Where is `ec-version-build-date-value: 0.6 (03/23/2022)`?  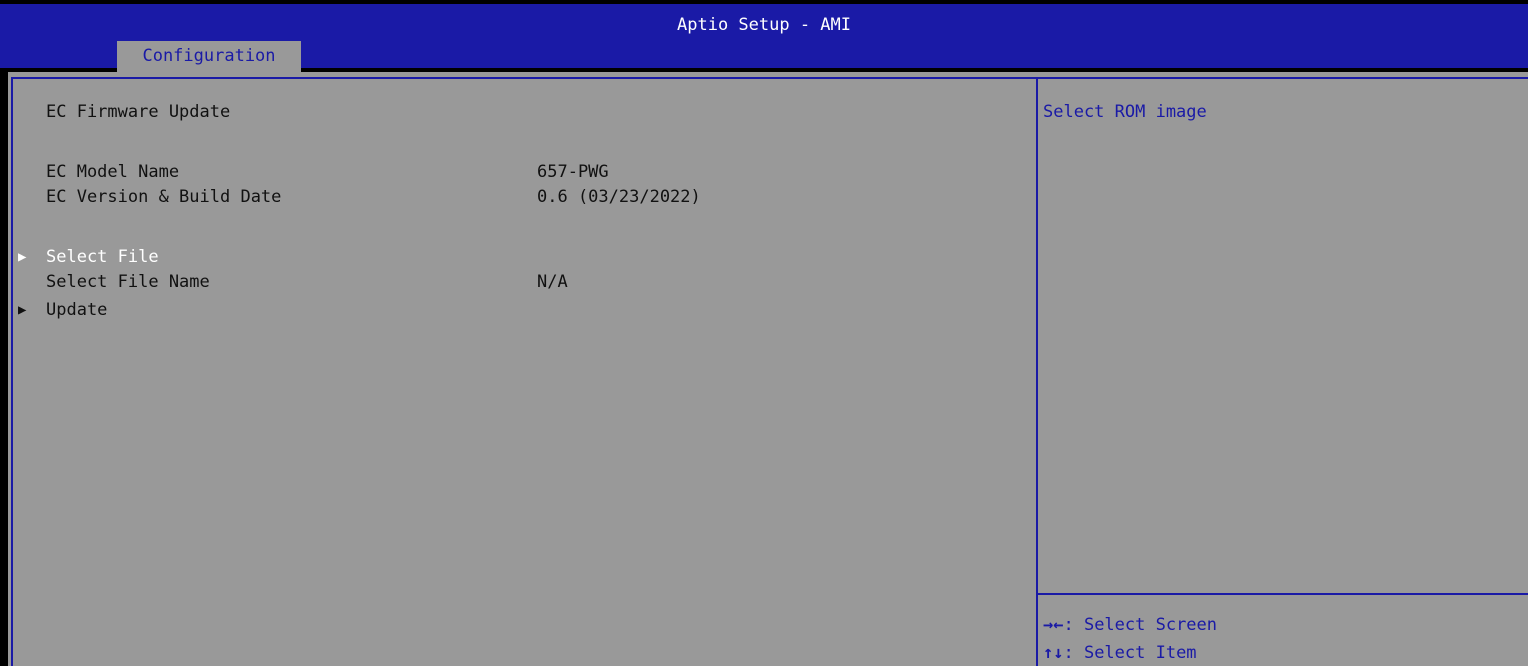 ec-version-build-date-value: 0.6 (03/23/2022) is located at coordinates (619, 197).